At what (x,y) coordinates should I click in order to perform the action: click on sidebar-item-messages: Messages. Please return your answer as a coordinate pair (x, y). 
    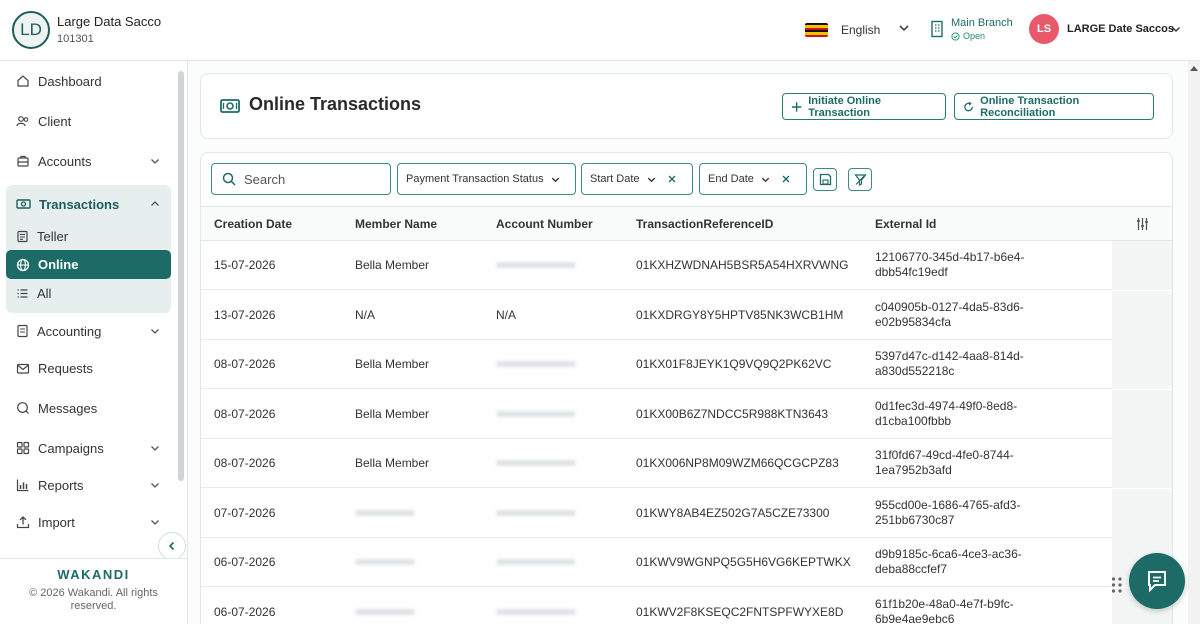
    Looking at the image, I should click on (88, 408).